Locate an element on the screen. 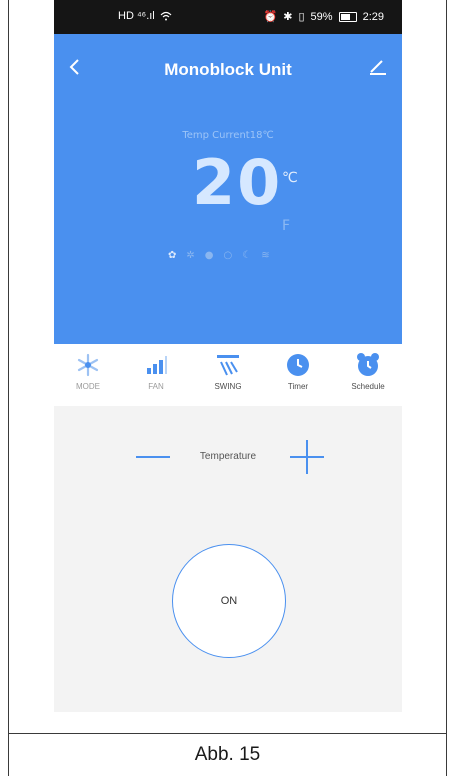 This screenshot has width=454, height=776. tab-swing-label: SWING is located at coordinates (228, 386).